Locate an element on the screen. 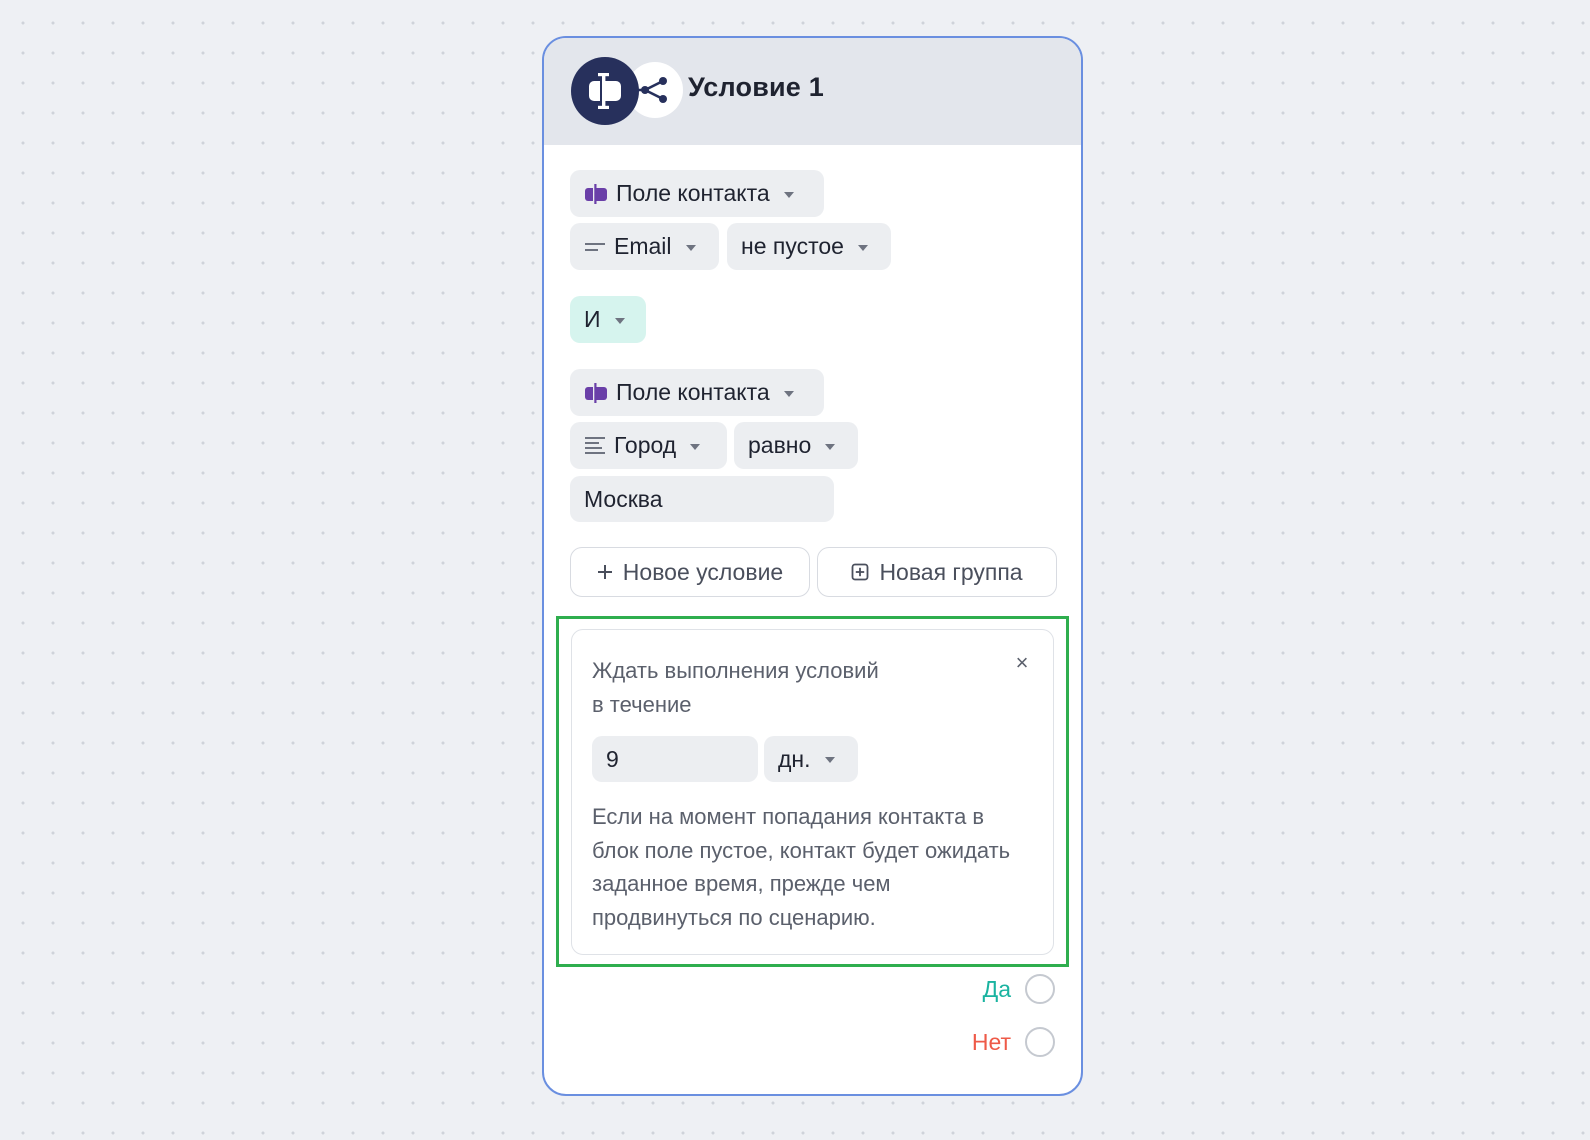 This screenshot has height=1140, width=1590. condition-2-value-input: Москва is located at coordinates (702, 499).